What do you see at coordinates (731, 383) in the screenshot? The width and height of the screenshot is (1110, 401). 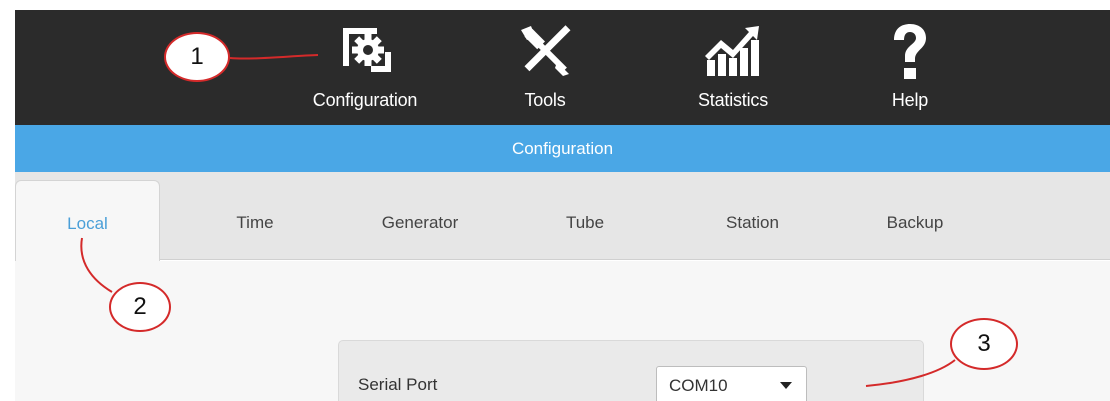 I see `serial-port-select: COM10` at bounding box center [731, 383].